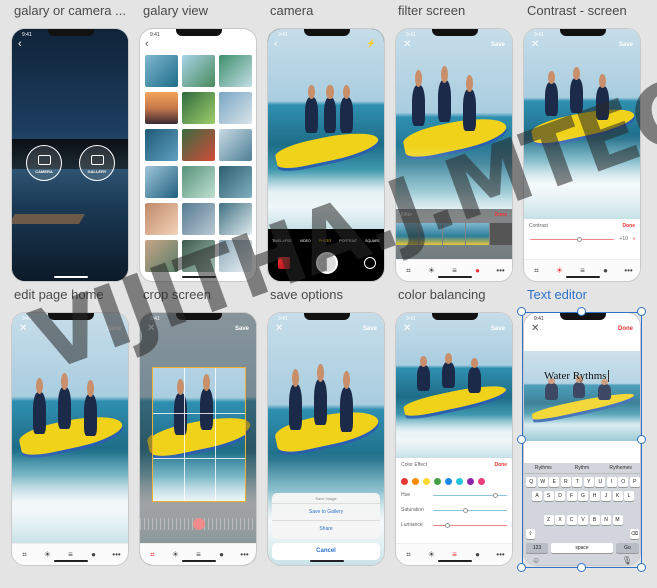 The height and width of the screenshot is (588, 657). I want to click on key-i: I, so click(611, 482).